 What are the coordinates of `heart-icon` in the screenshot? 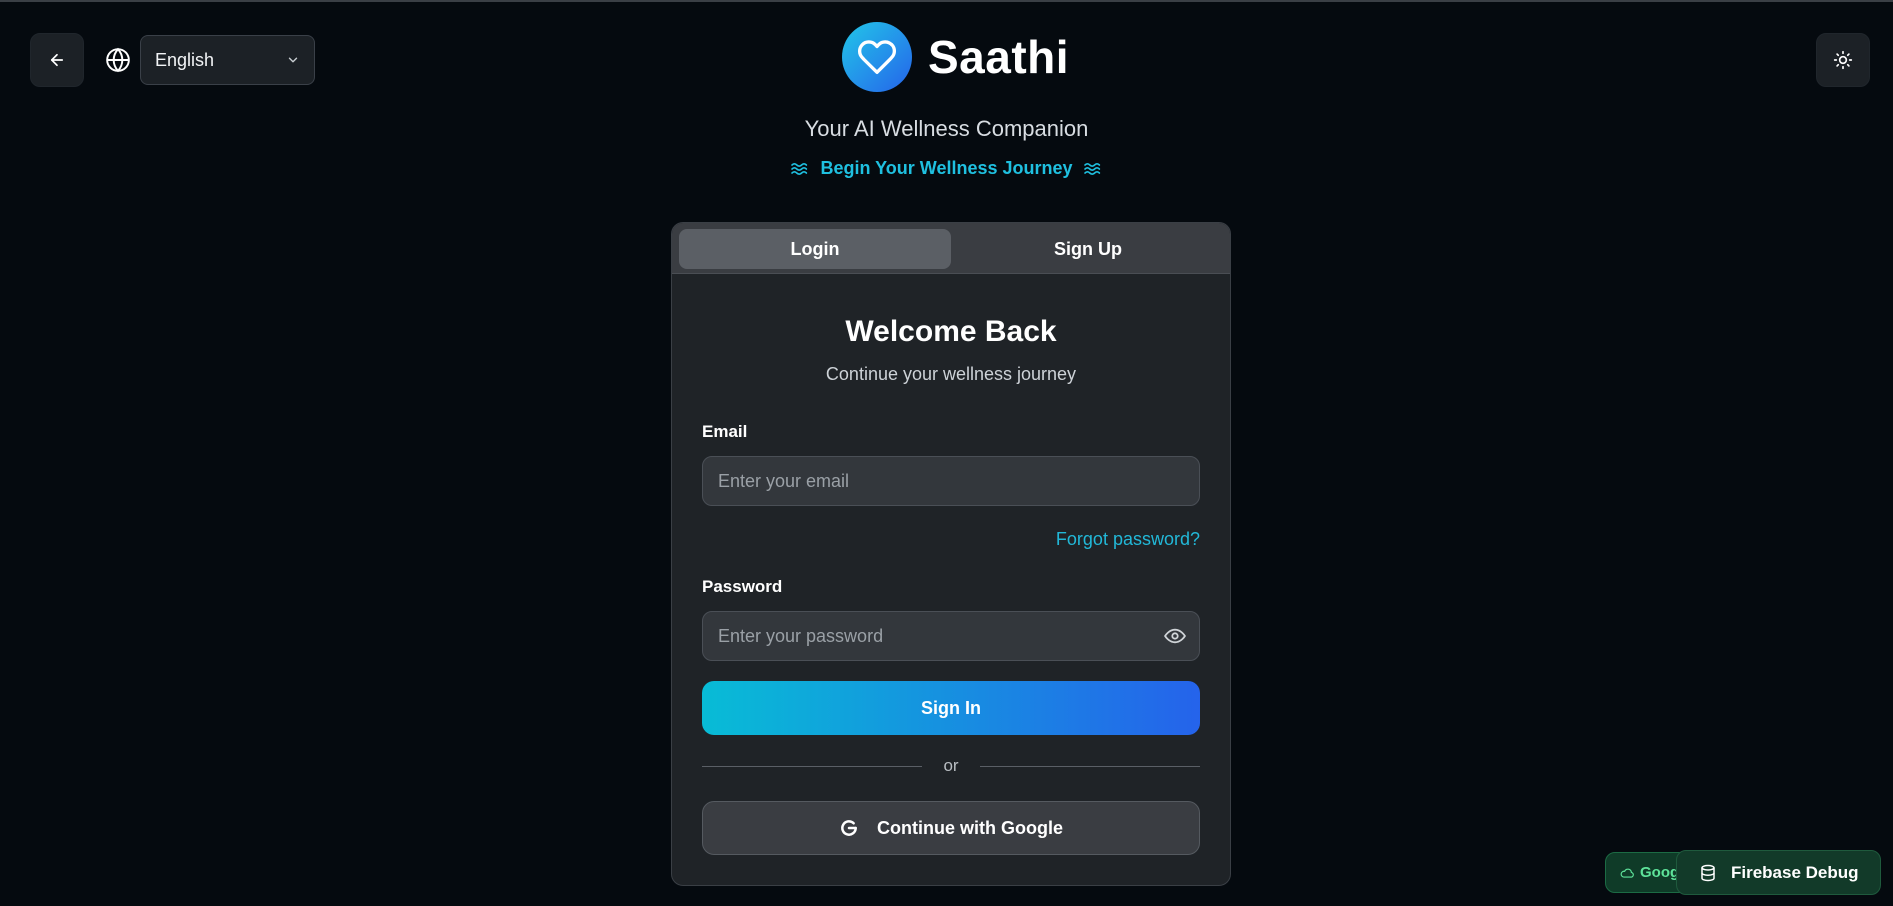 It's located at (877, 57).